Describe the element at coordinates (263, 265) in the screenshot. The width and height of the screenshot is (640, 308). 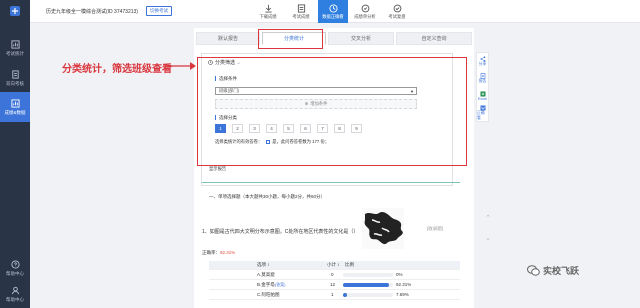
I see `column-header-option: 选项 ↕` at that location.